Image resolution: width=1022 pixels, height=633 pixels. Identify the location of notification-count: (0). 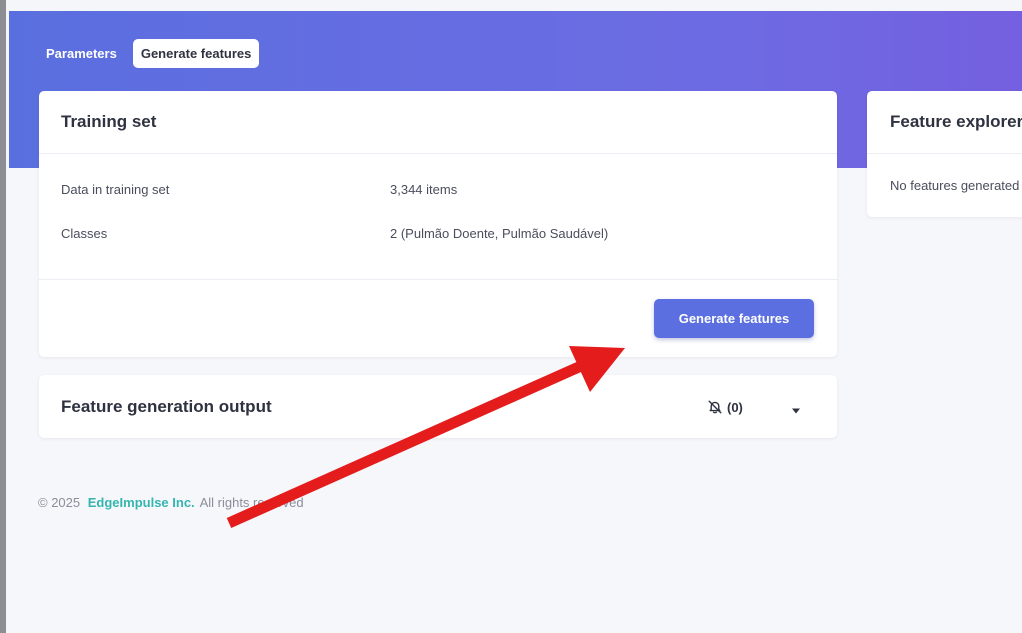
(735, 407).